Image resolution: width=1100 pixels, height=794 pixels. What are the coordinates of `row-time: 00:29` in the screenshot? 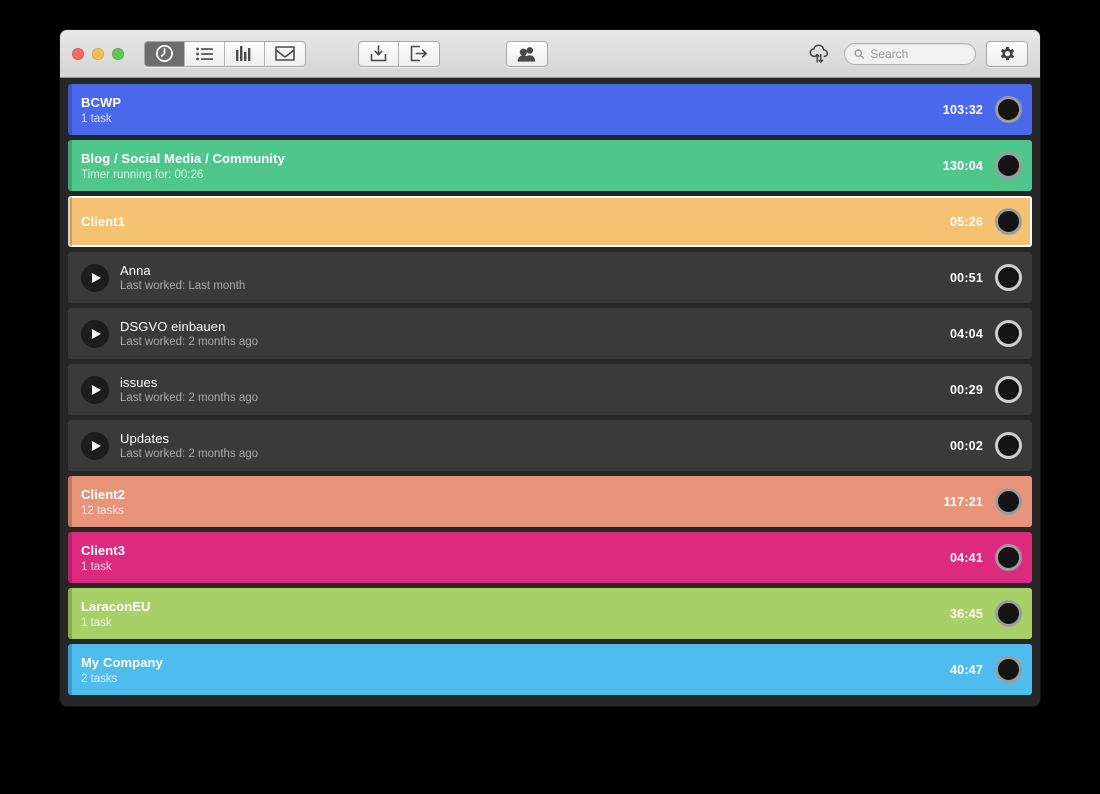 It's located at (966, 389).